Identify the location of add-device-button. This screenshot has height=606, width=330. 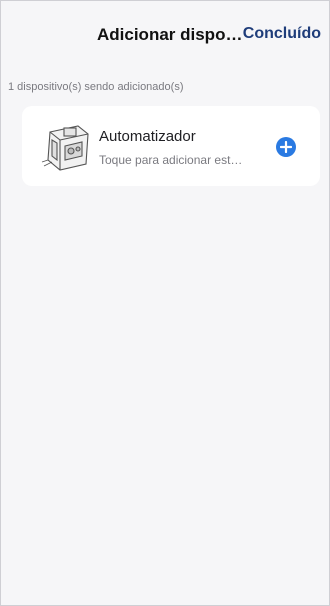
(286, 147).